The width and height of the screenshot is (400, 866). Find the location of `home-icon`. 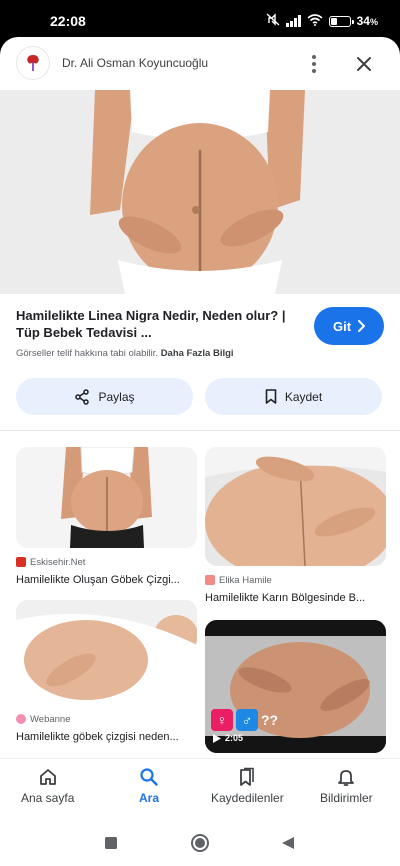

home-icon is located at coordinates (47, 777).